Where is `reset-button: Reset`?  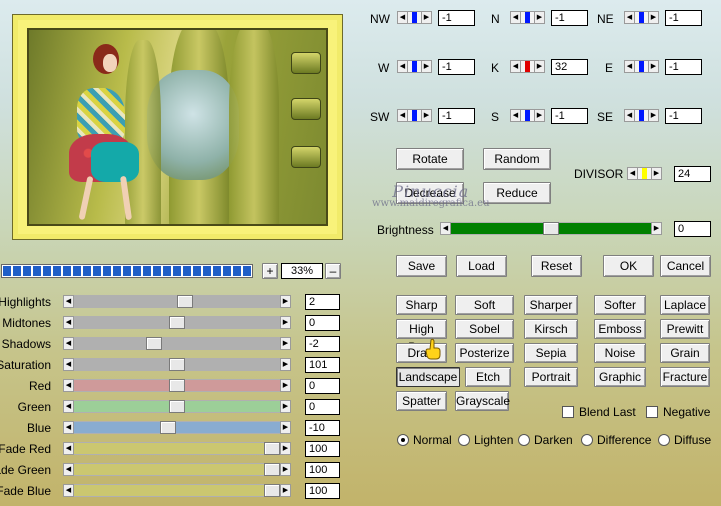 reset-button: Reset is located at coordinates (556, 266).